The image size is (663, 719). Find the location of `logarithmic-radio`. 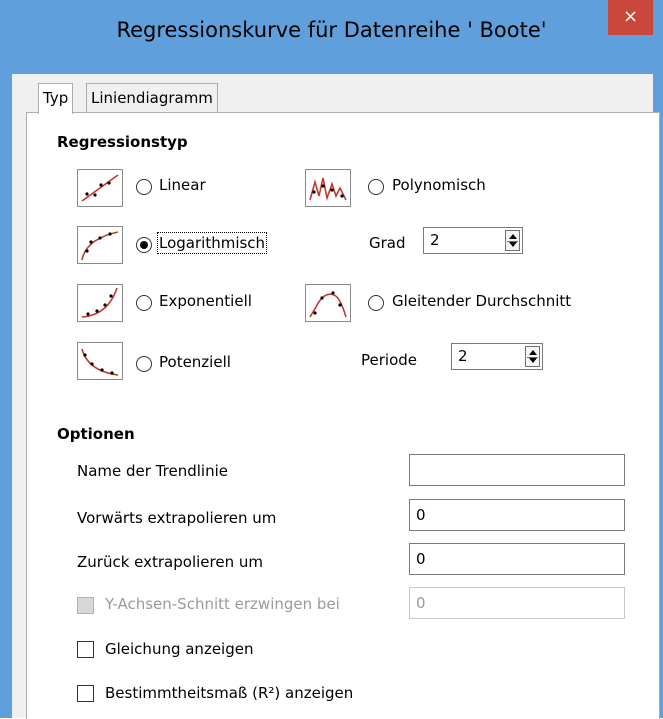

logarithmic-radio is located at coordinates (144, 245).